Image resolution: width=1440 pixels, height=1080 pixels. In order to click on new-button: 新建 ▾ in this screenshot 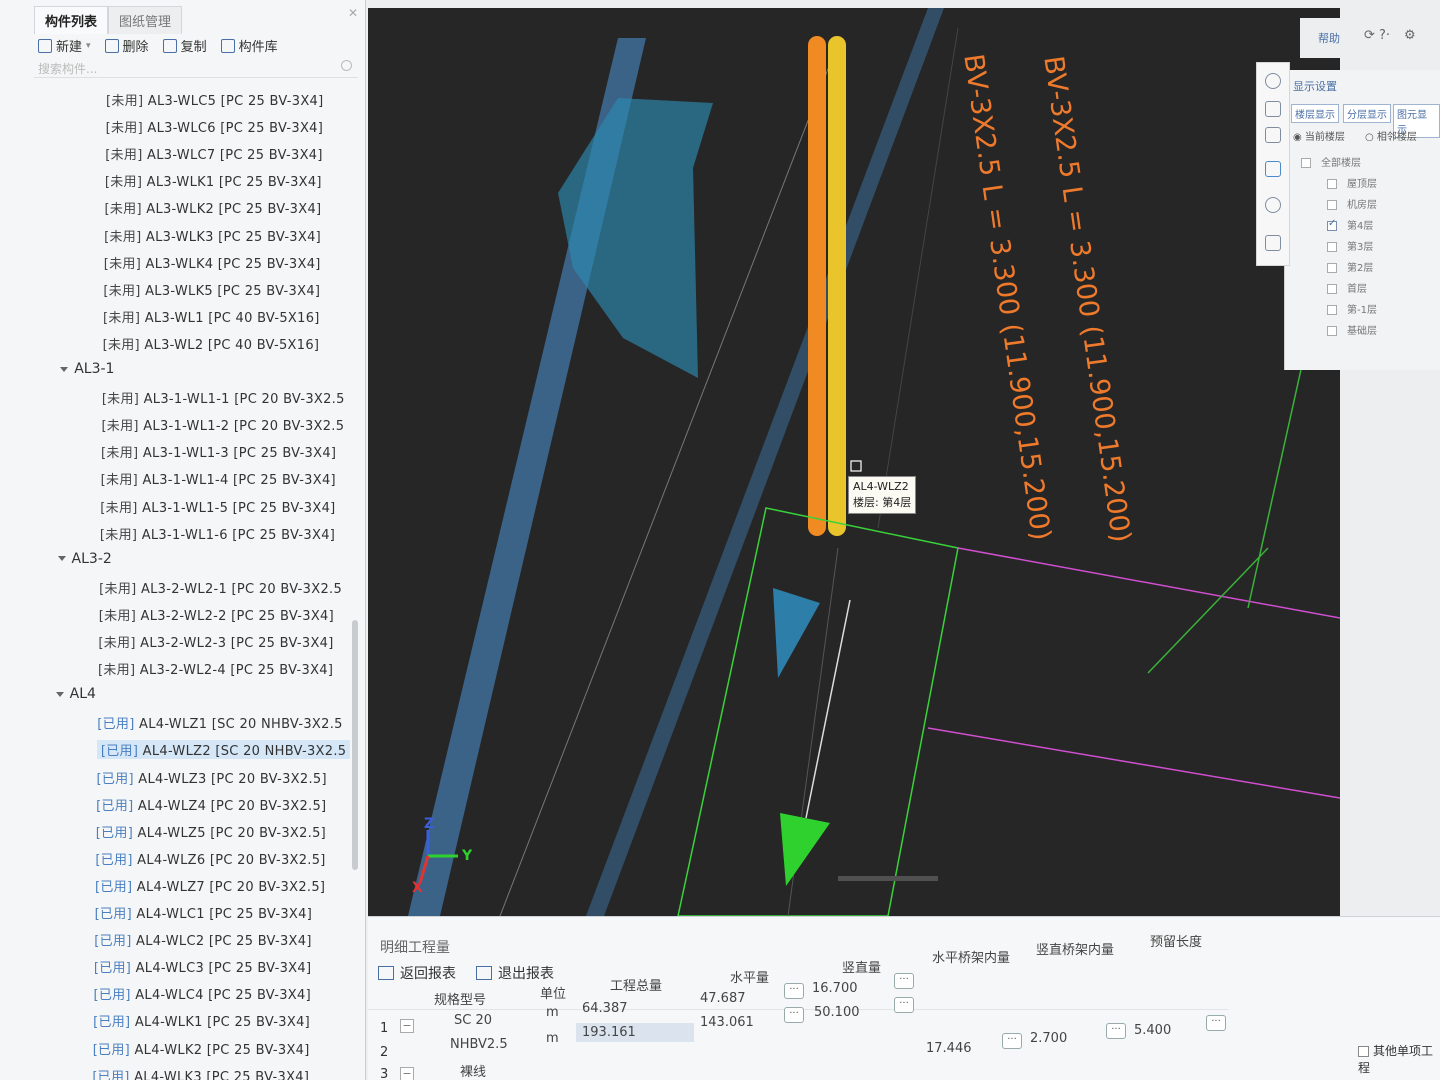, I will do `click(64, 45)`.